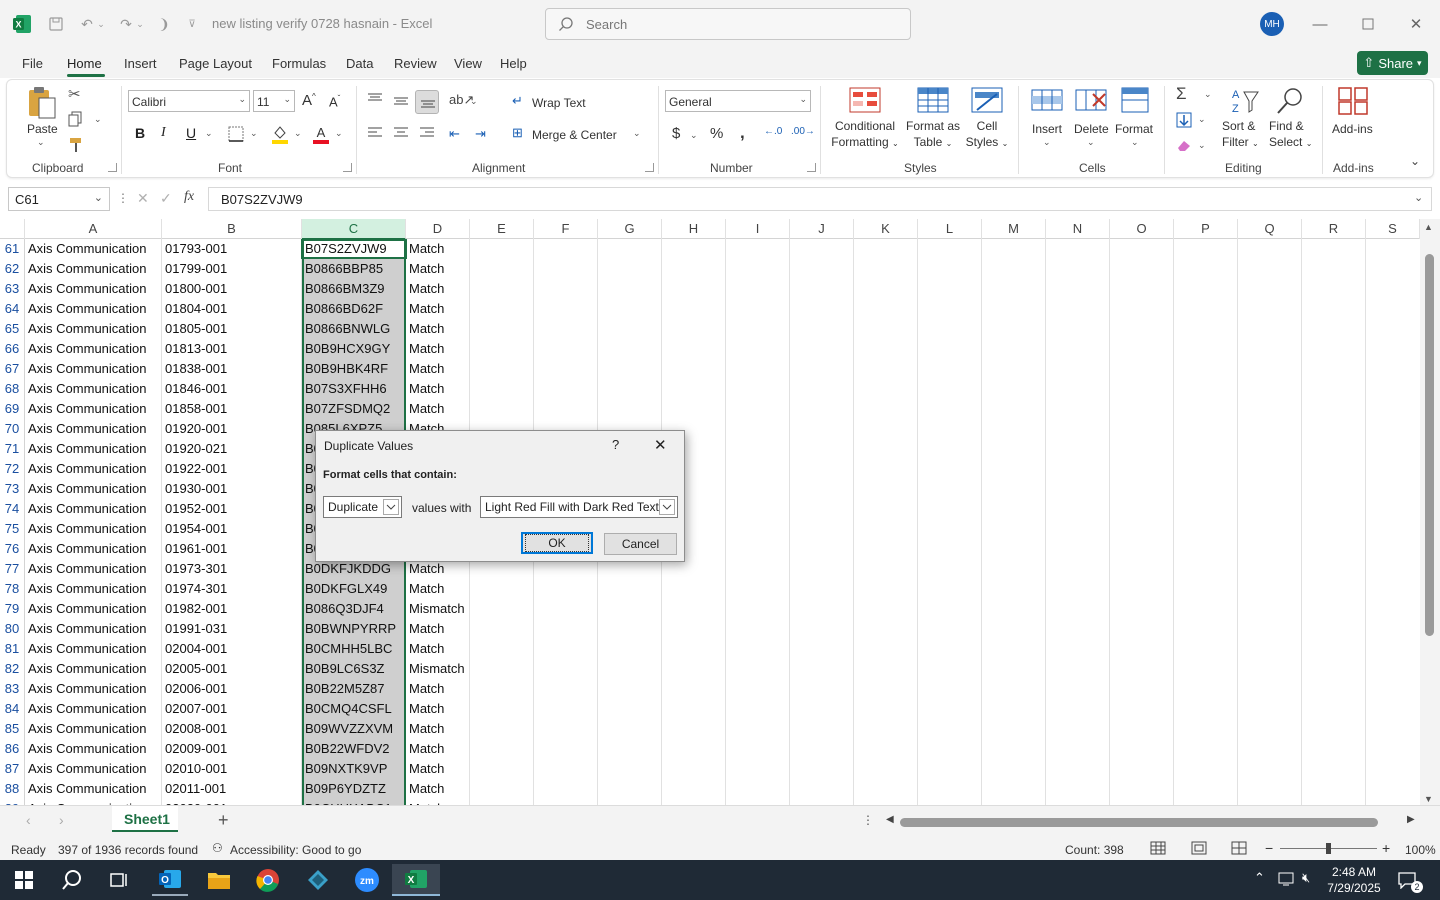 Image resolution: width=1440 pixels, height=900 pixels. Describe the element at coordinates (359, 63) in the screenshot. I see `tab-data: Data` at that location.